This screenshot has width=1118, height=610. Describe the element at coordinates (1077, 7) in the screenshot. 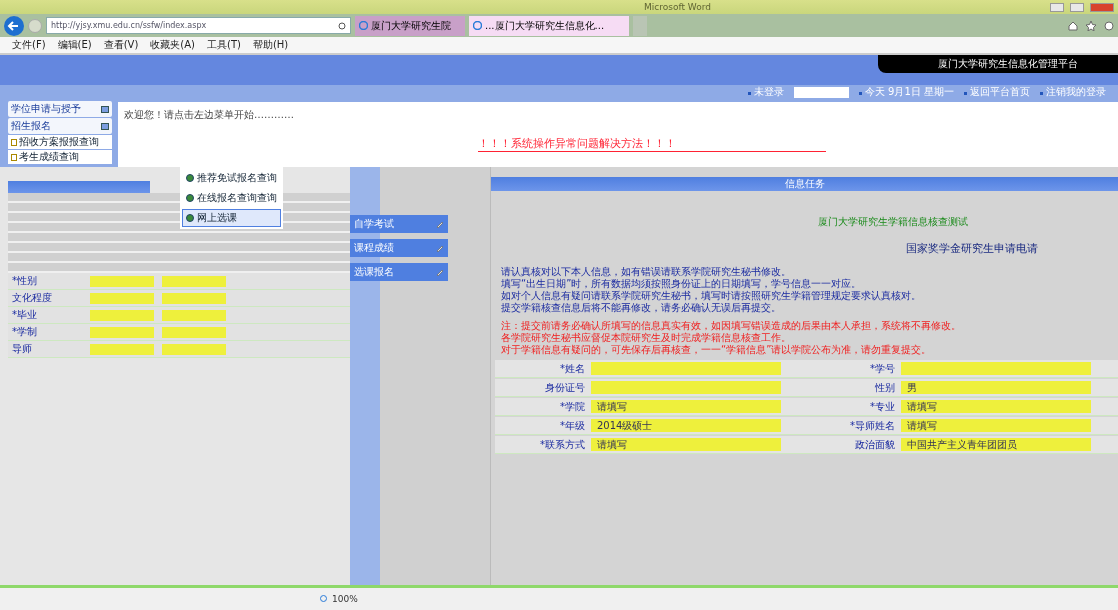

I see `maximize-button` at that location.